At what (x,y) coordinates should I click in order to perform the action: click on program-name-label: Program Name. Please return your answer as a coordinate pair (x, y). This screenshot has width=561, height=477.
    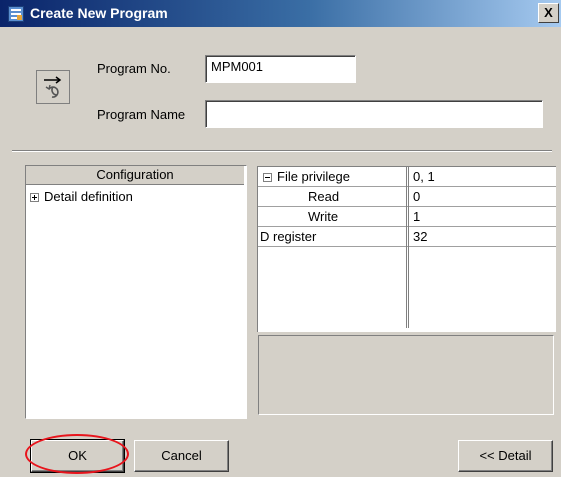
    Looking at the image, I should click on (141, 114).